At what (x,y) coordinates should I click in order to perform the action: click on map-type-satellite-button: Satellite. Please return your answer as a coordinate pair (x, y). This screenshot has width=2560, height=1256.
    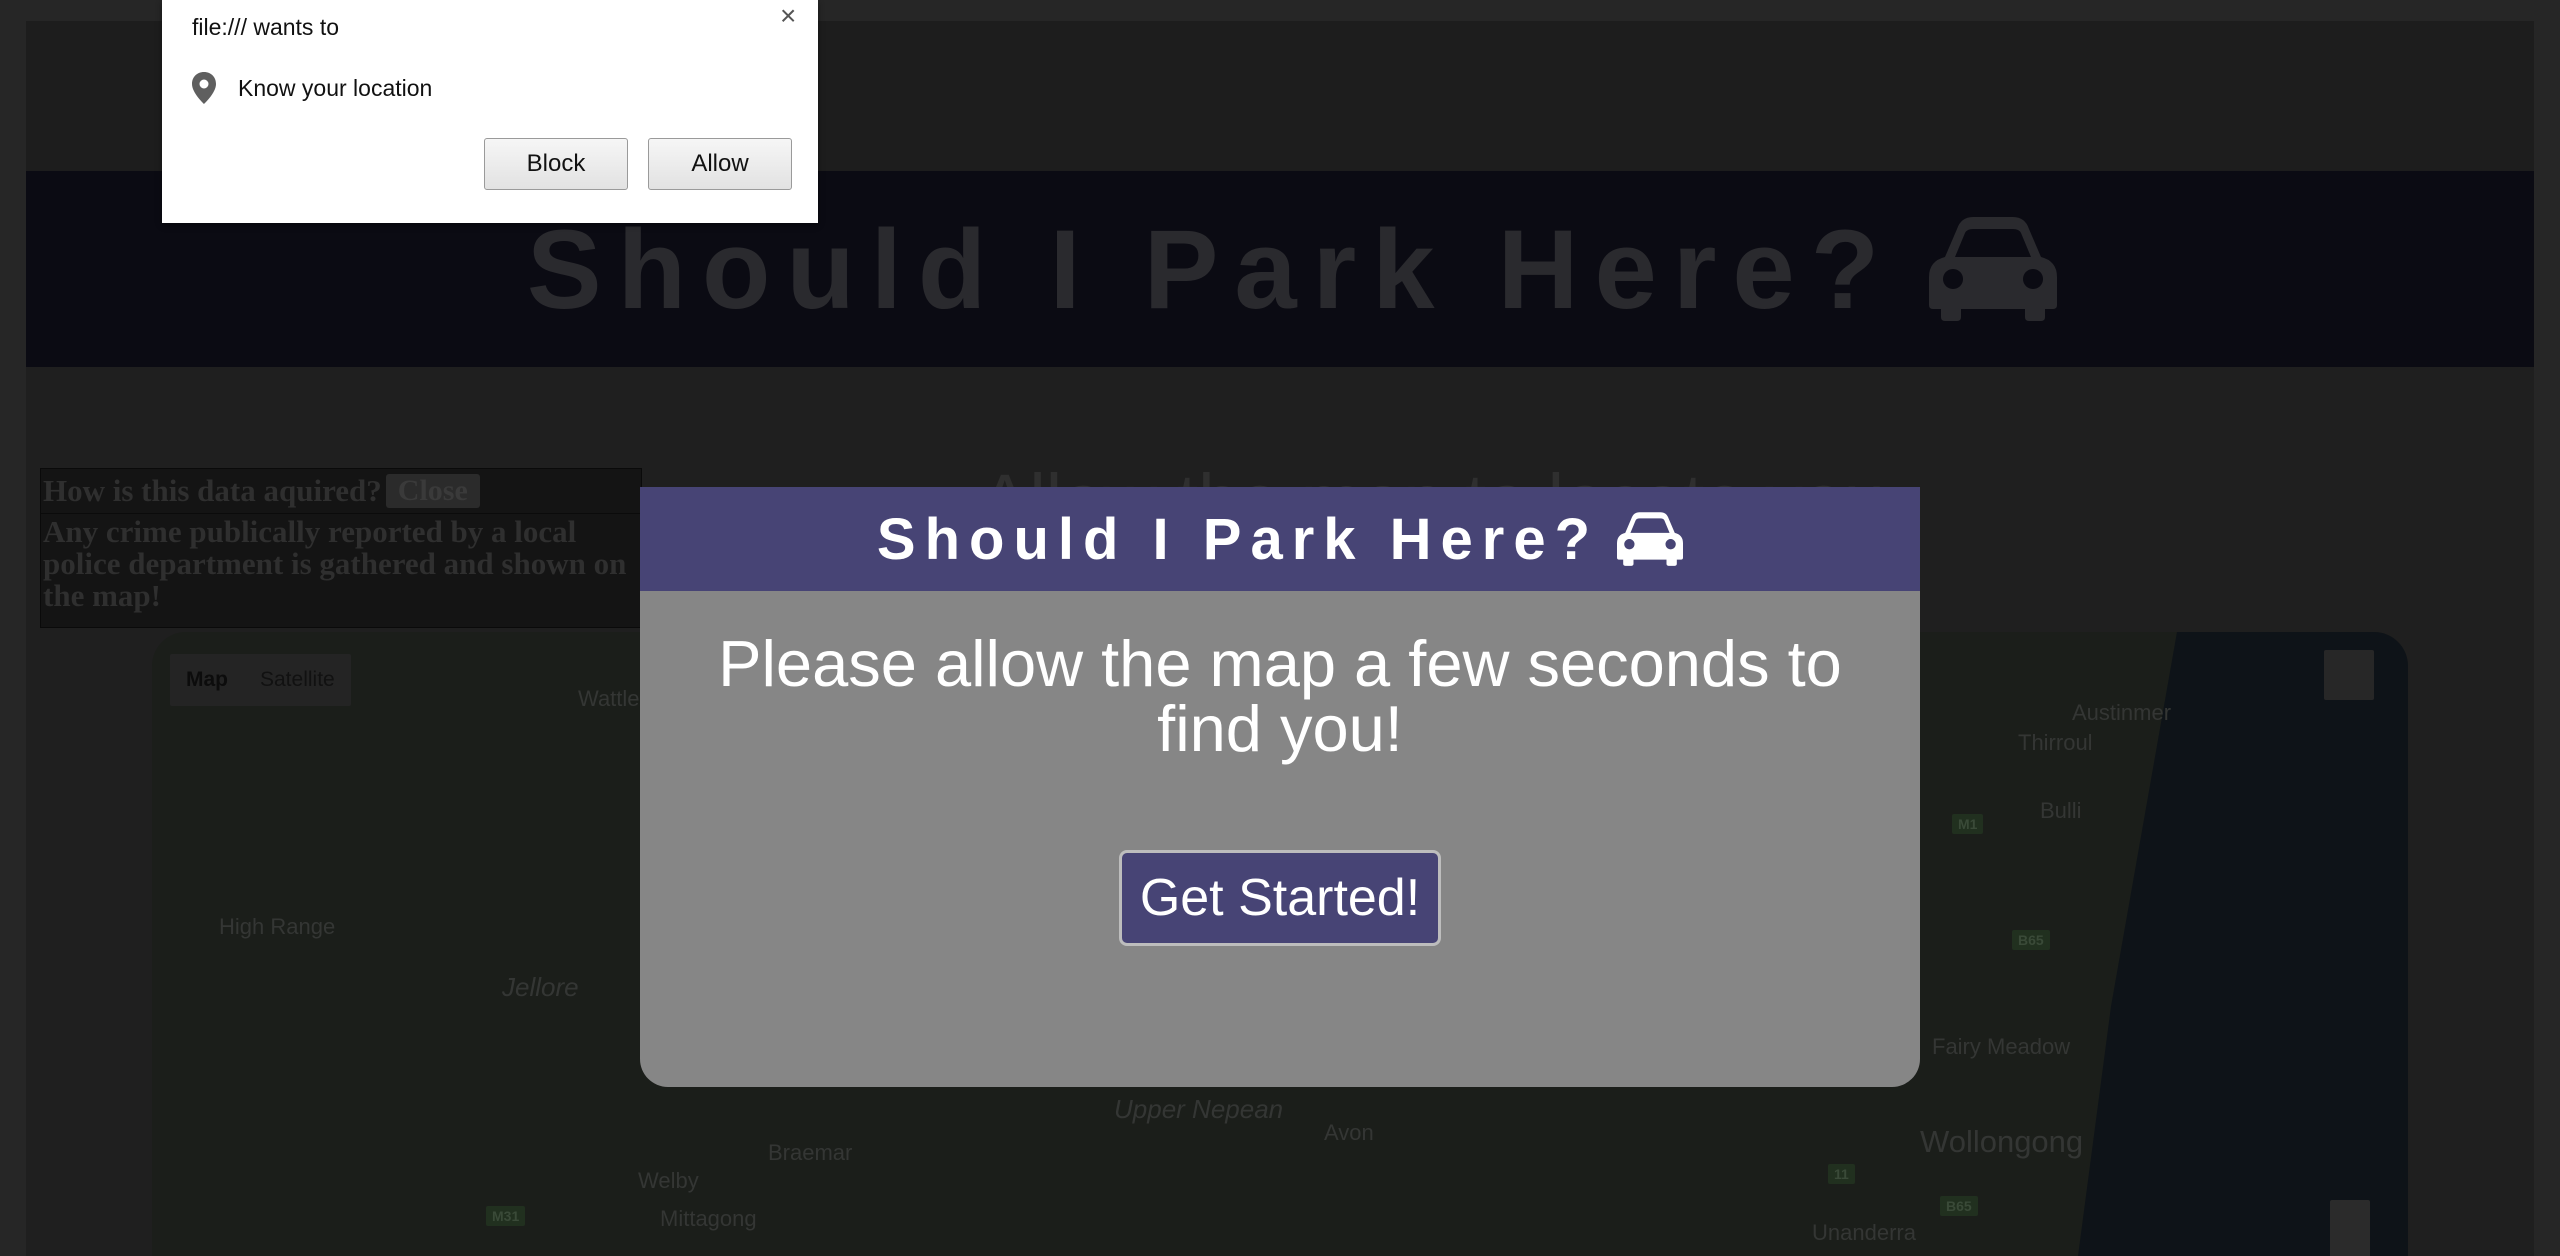
    Looking at the image, I should click on (297, 680).